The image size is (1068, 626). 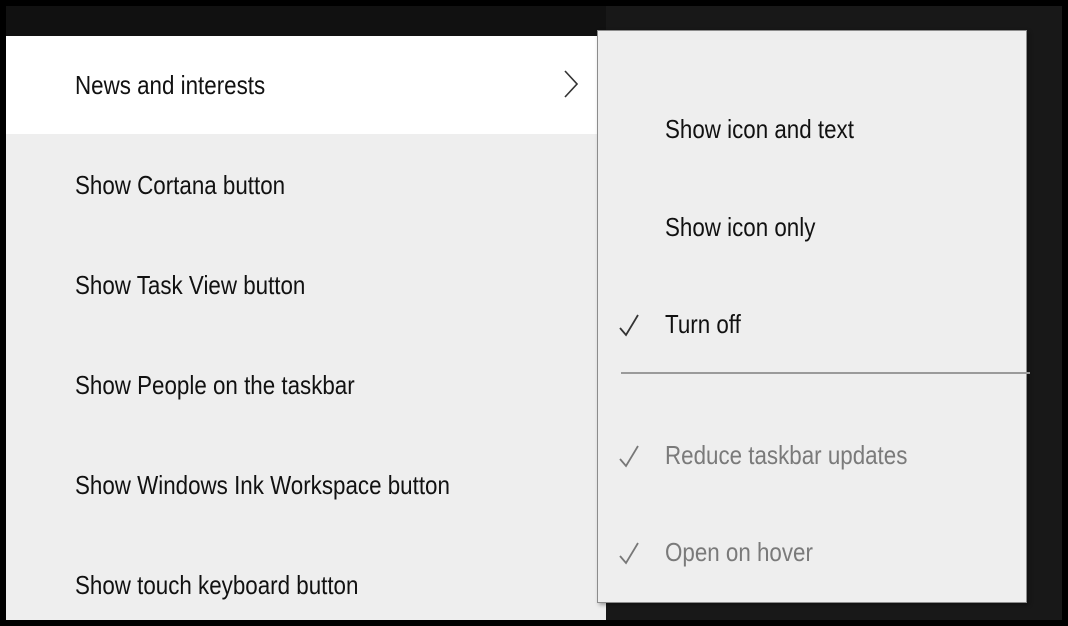 What do you see at coordinates (170, 84) in the screenshot?
I see `menu-item-label: News and interests` at bounding box center [170, 84].